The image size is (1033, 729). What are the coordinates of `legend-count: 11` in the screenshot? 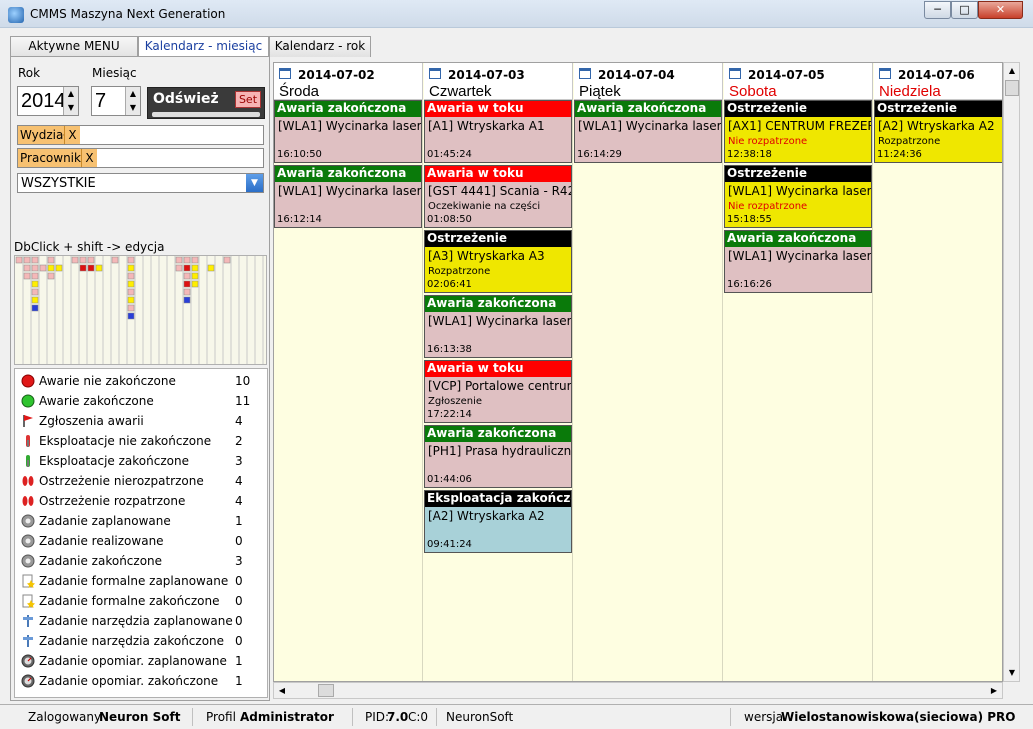 It's located at (243, 401).